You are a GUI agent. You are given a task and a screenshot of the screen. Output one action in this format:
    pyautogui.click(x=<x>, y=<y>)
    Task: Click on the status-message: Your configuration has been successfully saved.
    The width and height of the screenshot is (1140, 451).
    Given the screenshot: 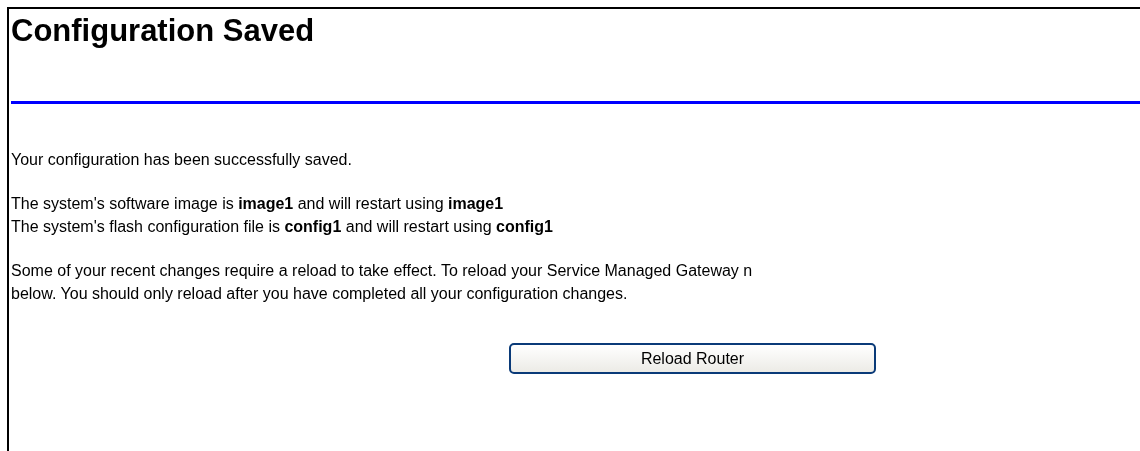 What is the action you would take?
    pyautogui.click(x=181, y=160)
    